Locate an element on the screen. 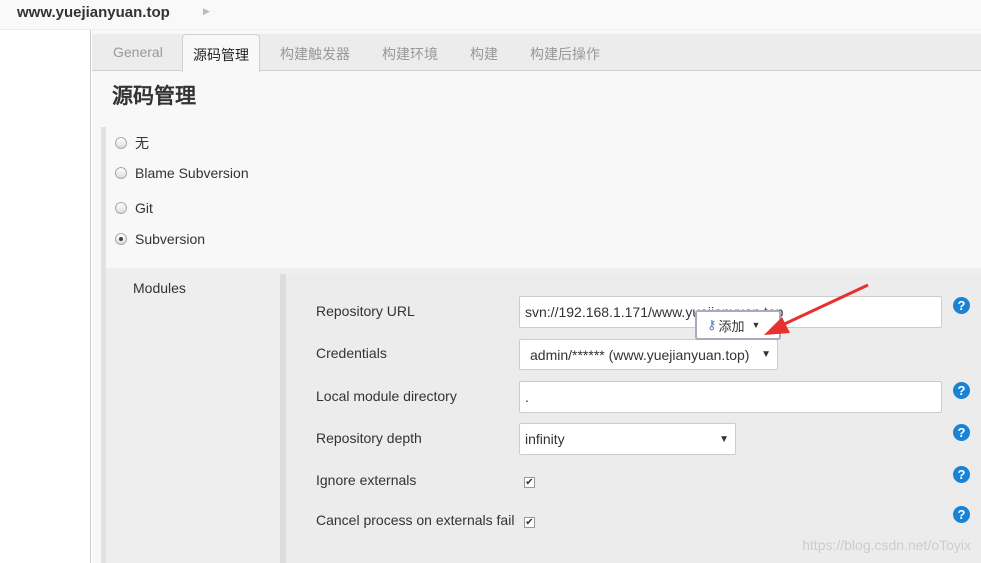 The width and height of the screenshot is (981, 563). credentials-label: Credentials is located at coordinates (351, 353).